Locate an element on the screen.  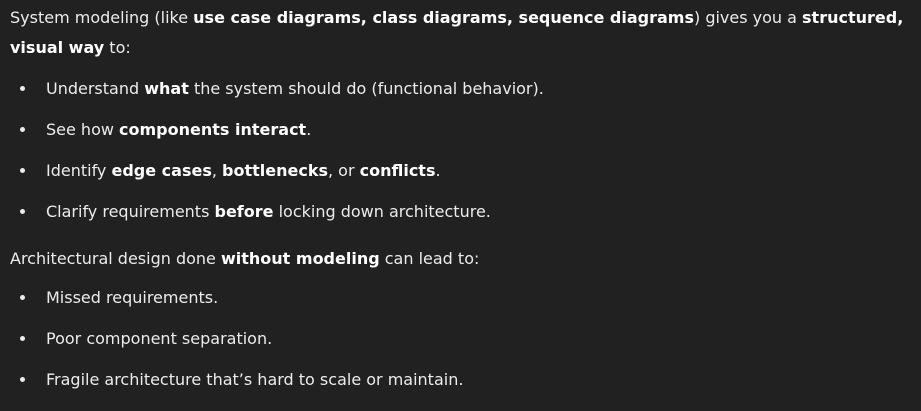
text-run: Understand is located at coordinates (95, 88).